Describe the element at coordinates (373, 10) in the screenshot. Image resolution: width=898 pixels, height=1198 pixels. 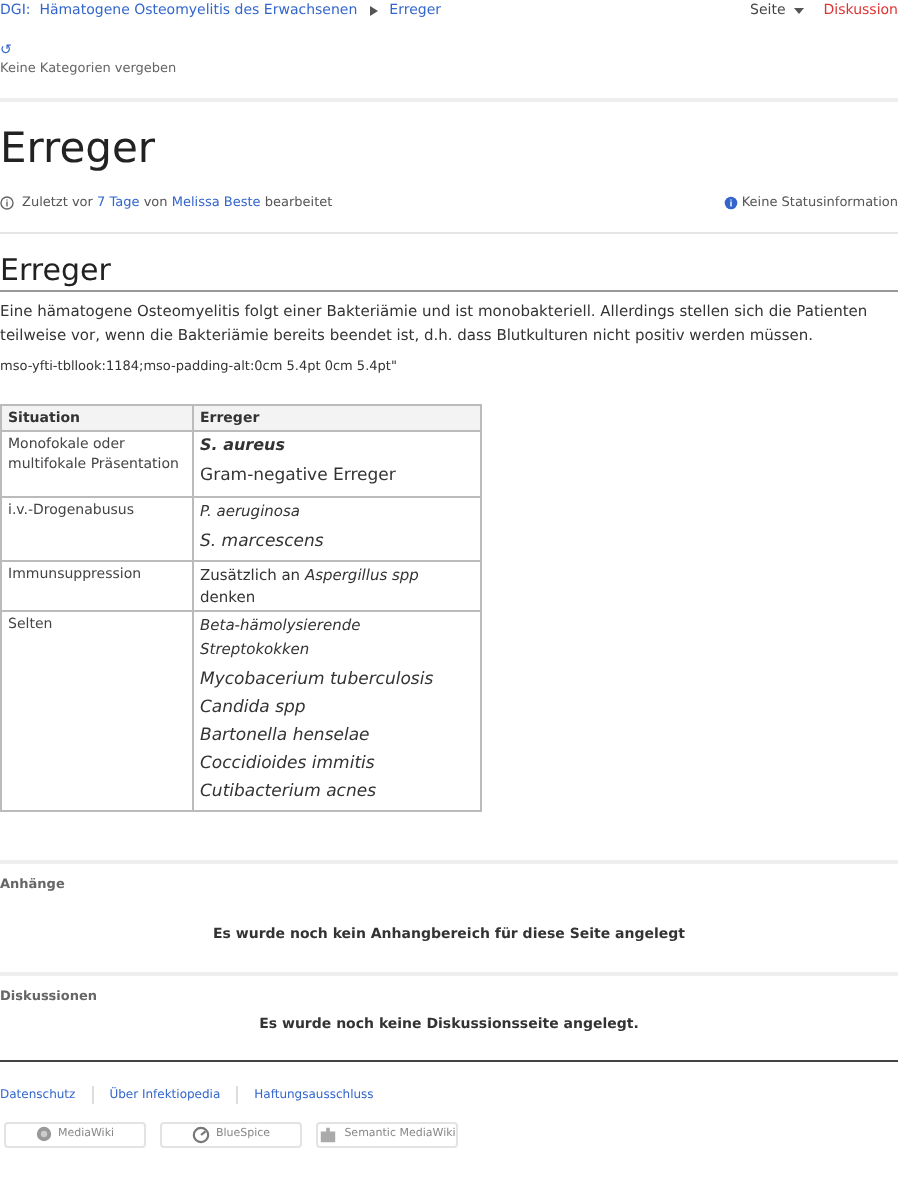
I see `chevron-right-icon` at that location.